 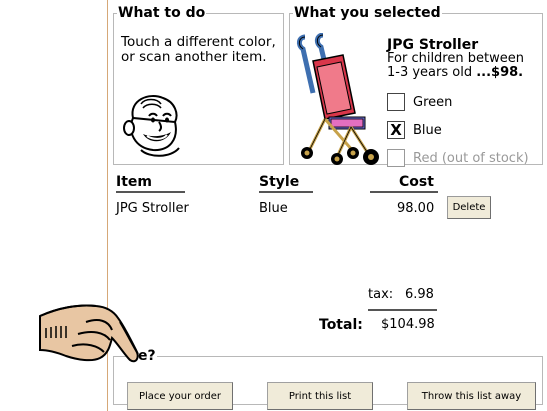 I want to click on row-style: Blue, so click(x=273, y=208).